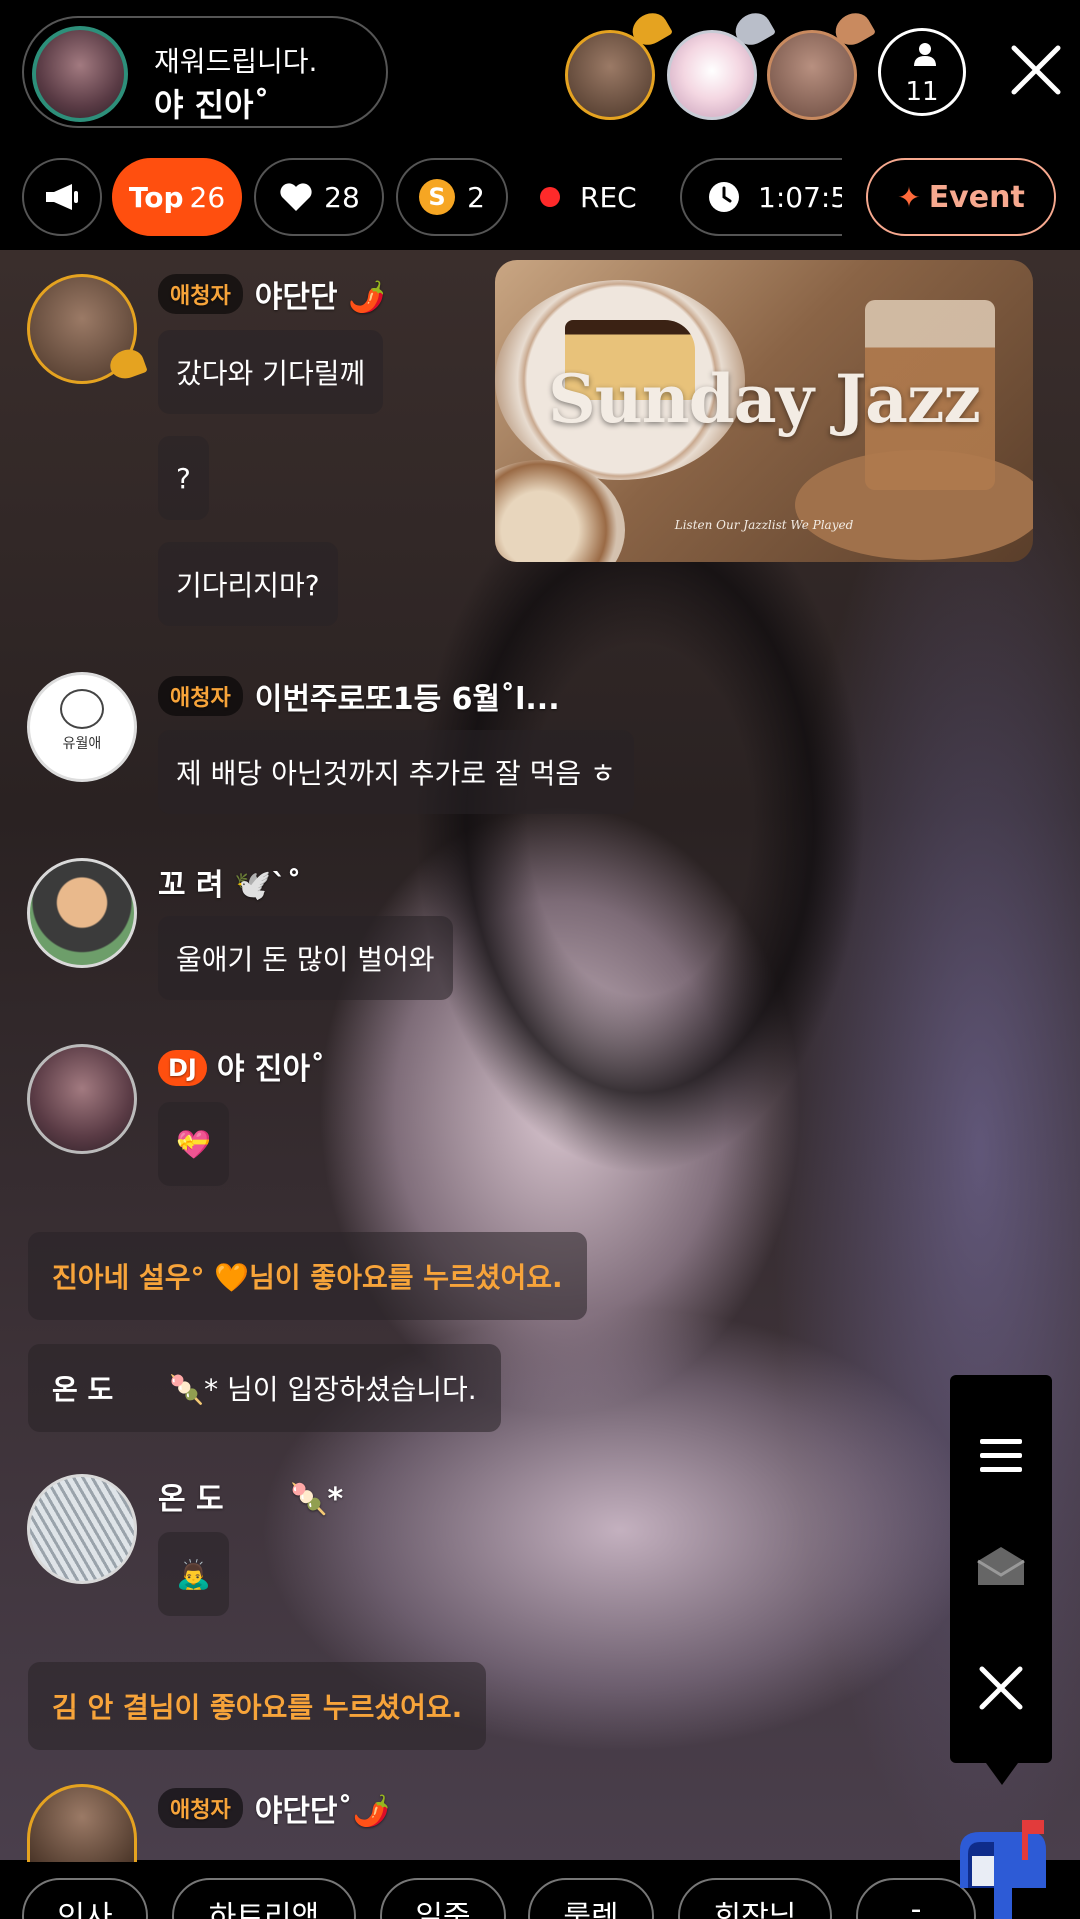 The image size is (1080, 1919). I want to click on chat-username: DJ 야 진아˚, so click(241, 1066).